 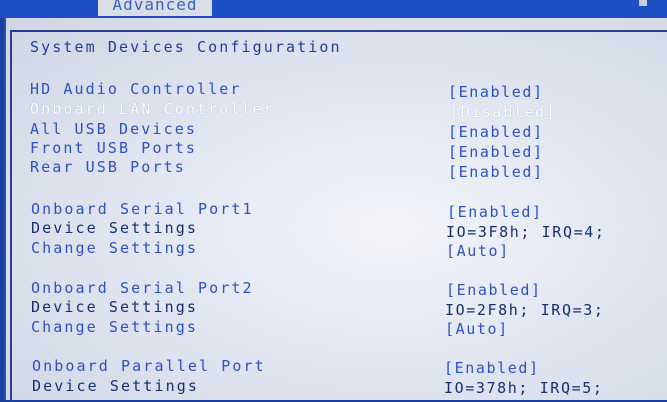 I want to click on item-rear-usb-label: Rear USB Ports, so click(x=108, y=167).